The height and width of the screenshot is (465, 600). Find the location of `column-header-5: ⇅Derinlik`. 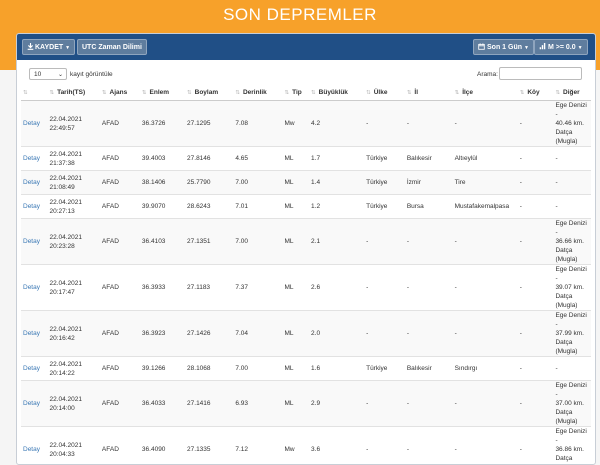

column-header-5: ⇅Derinlik is located at coordinates (257, 92).